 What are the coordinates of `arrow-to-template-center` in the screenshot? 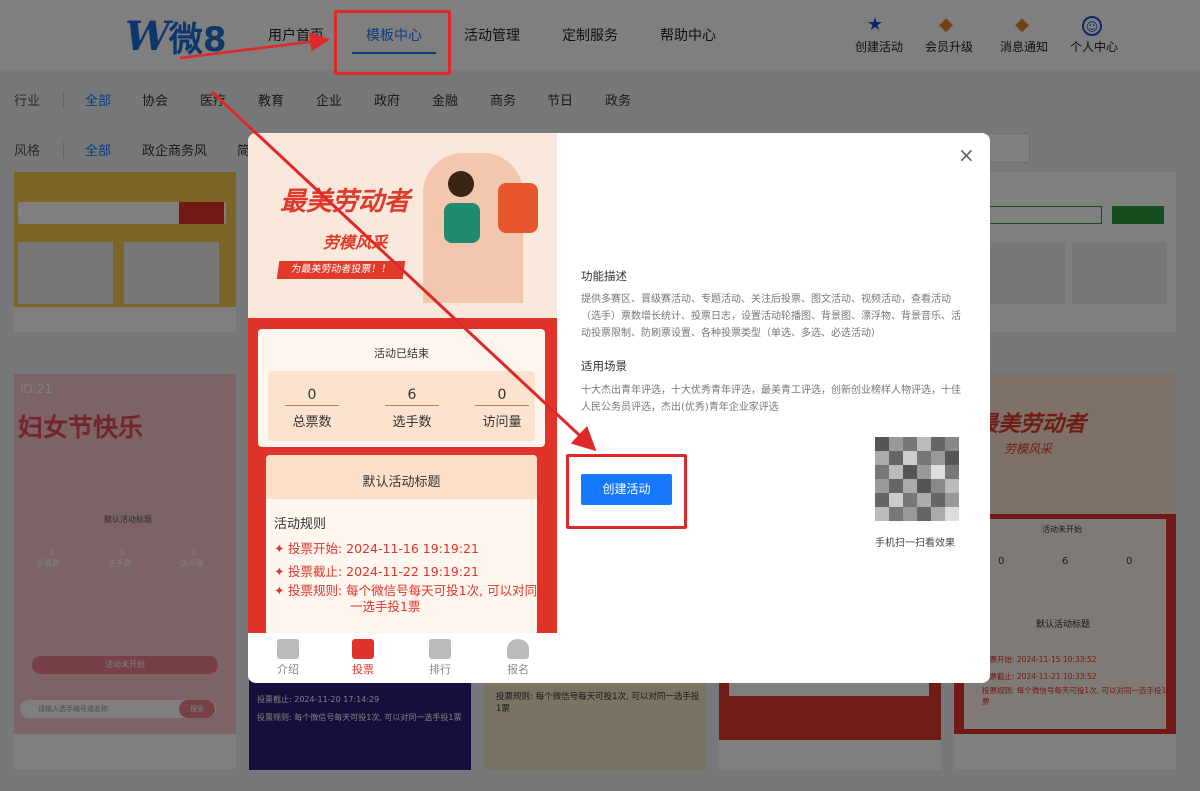 It's located at (254, 45).